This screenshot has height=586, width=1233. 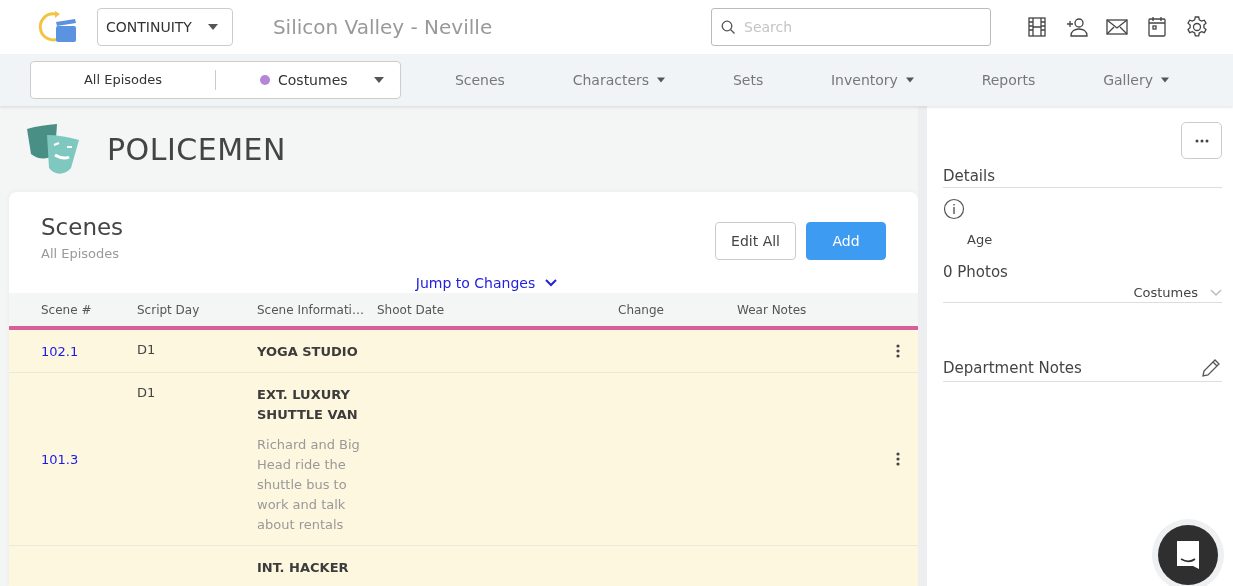 I want to click on nav-item: Scenes, so click(x=479, y=80).